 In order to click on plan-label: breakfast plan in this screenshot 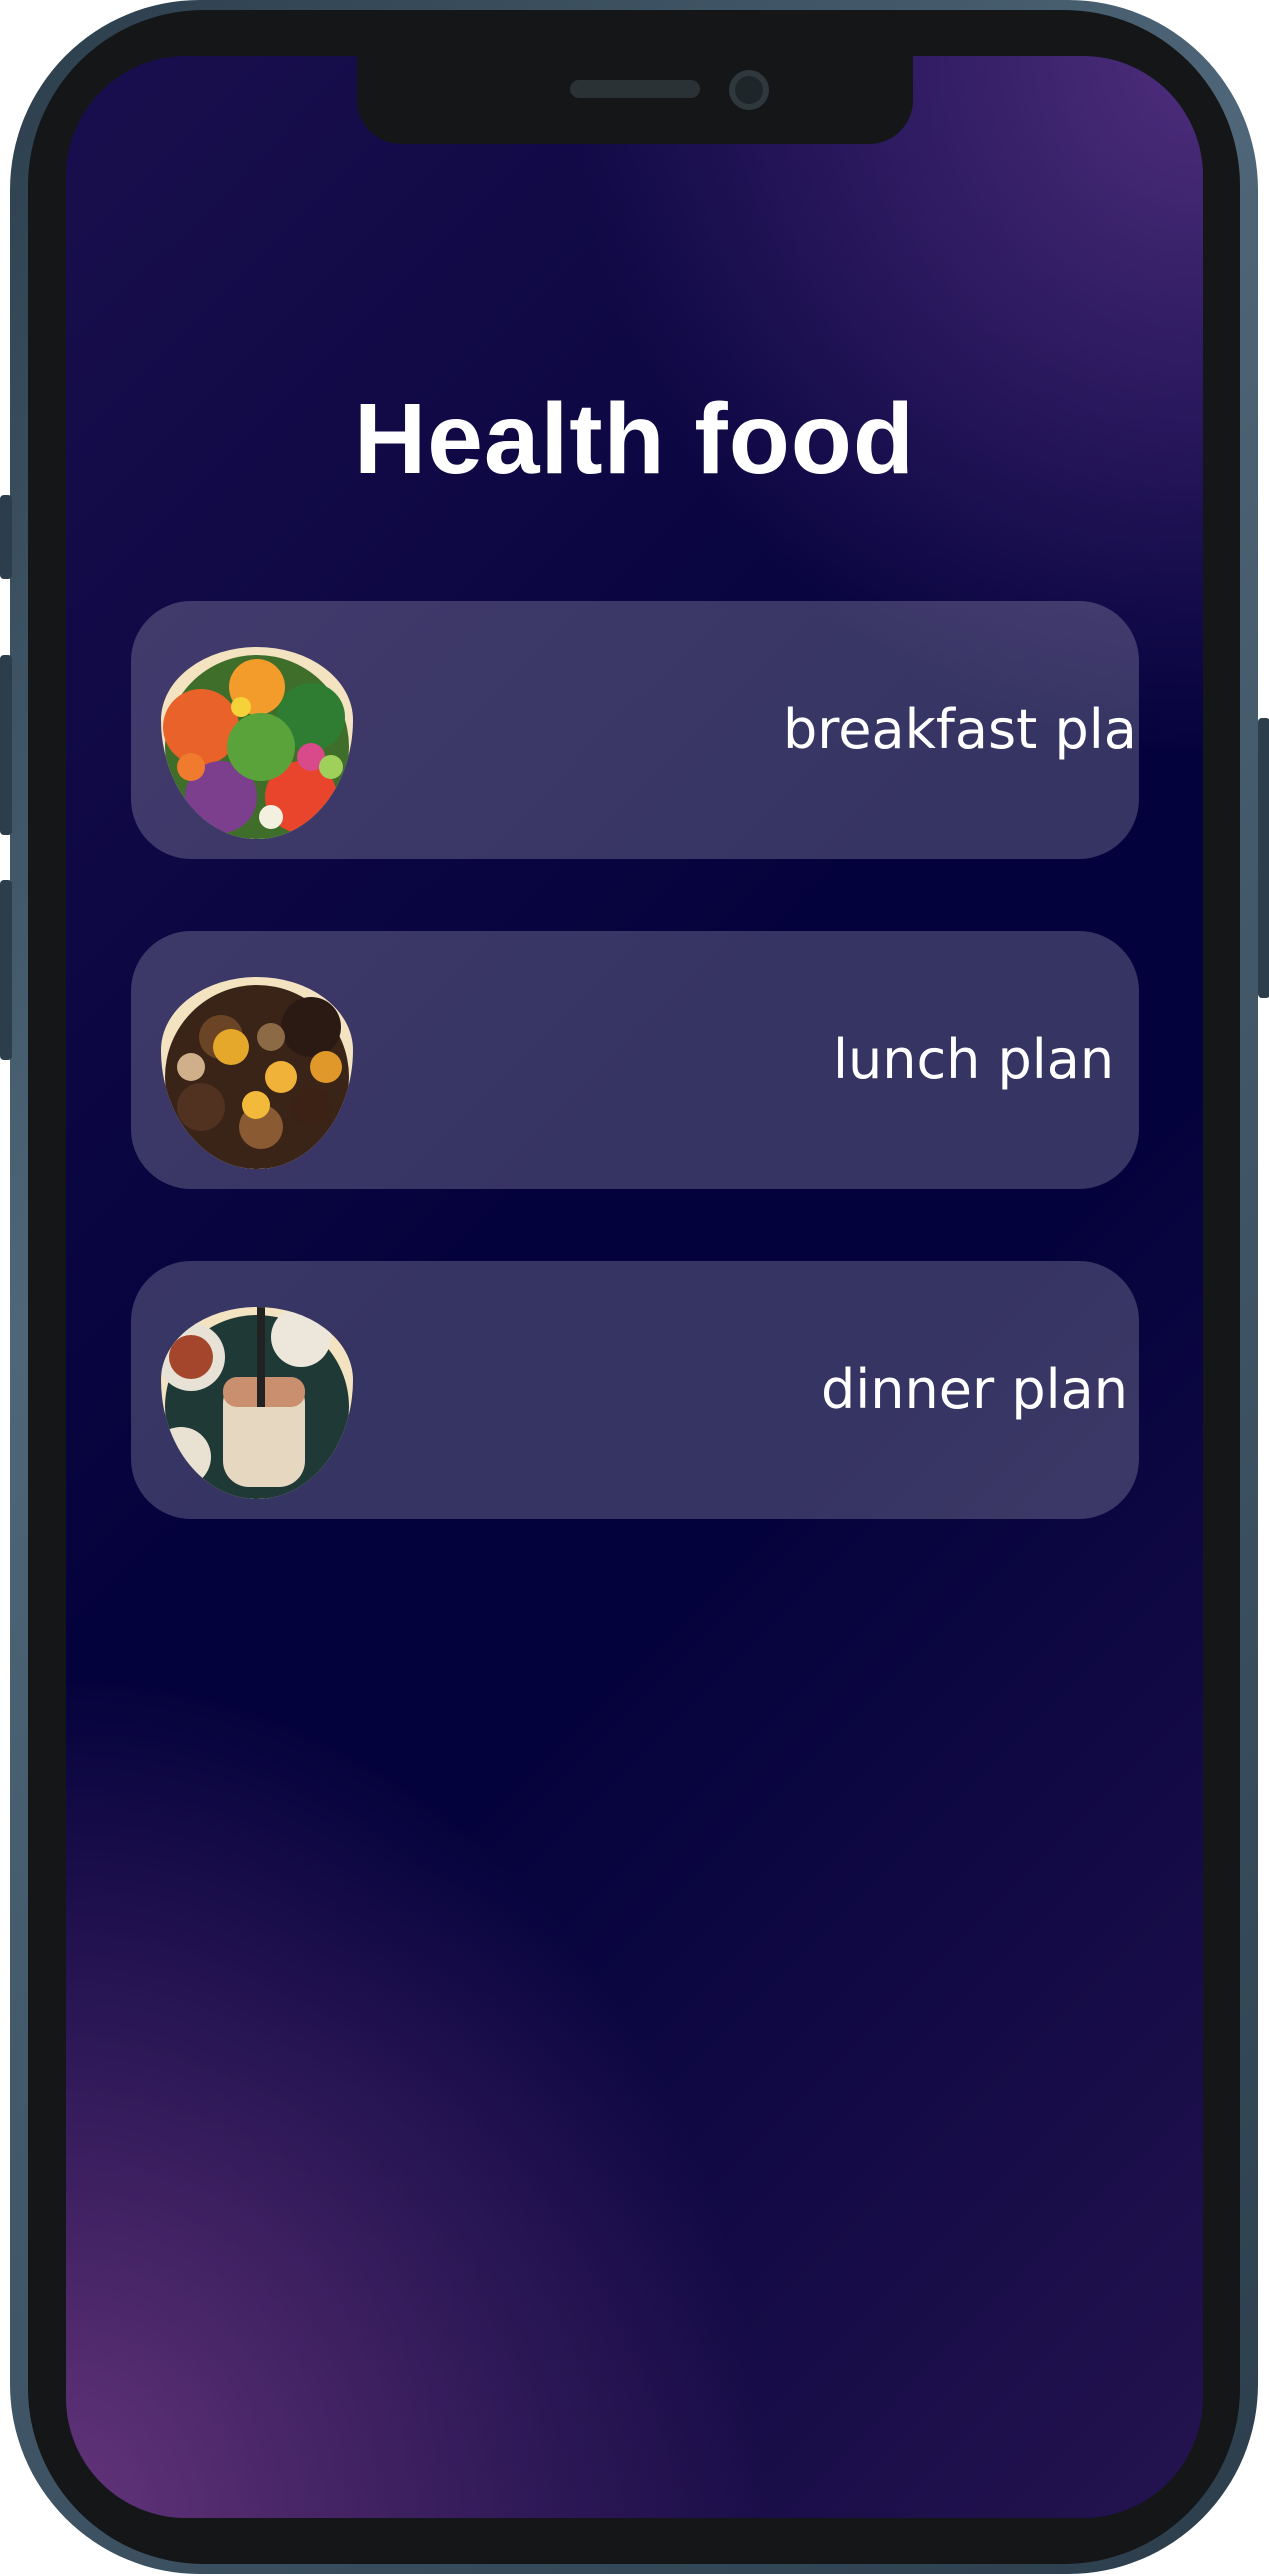, I will do `click(961, 729)`.